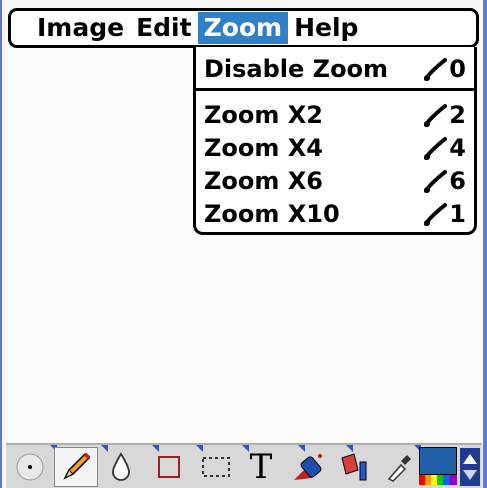  I want to click on spray-tool, so click(310, 467).